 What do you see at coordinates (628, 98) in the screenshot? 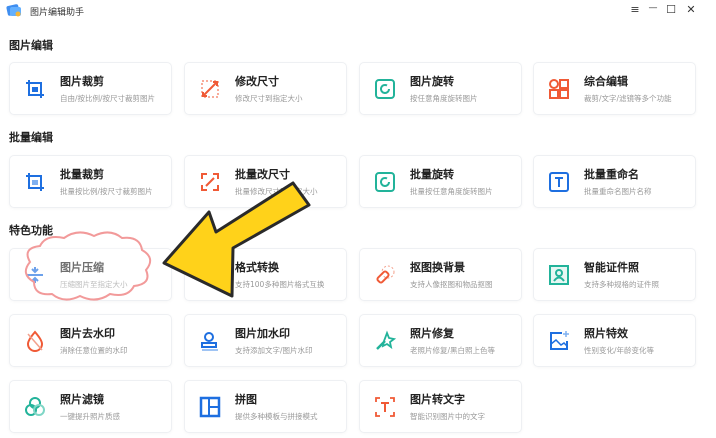
I see `tool-description: 裁剪/文字/滤镜等多个功能` at bounding box center [628, 98].